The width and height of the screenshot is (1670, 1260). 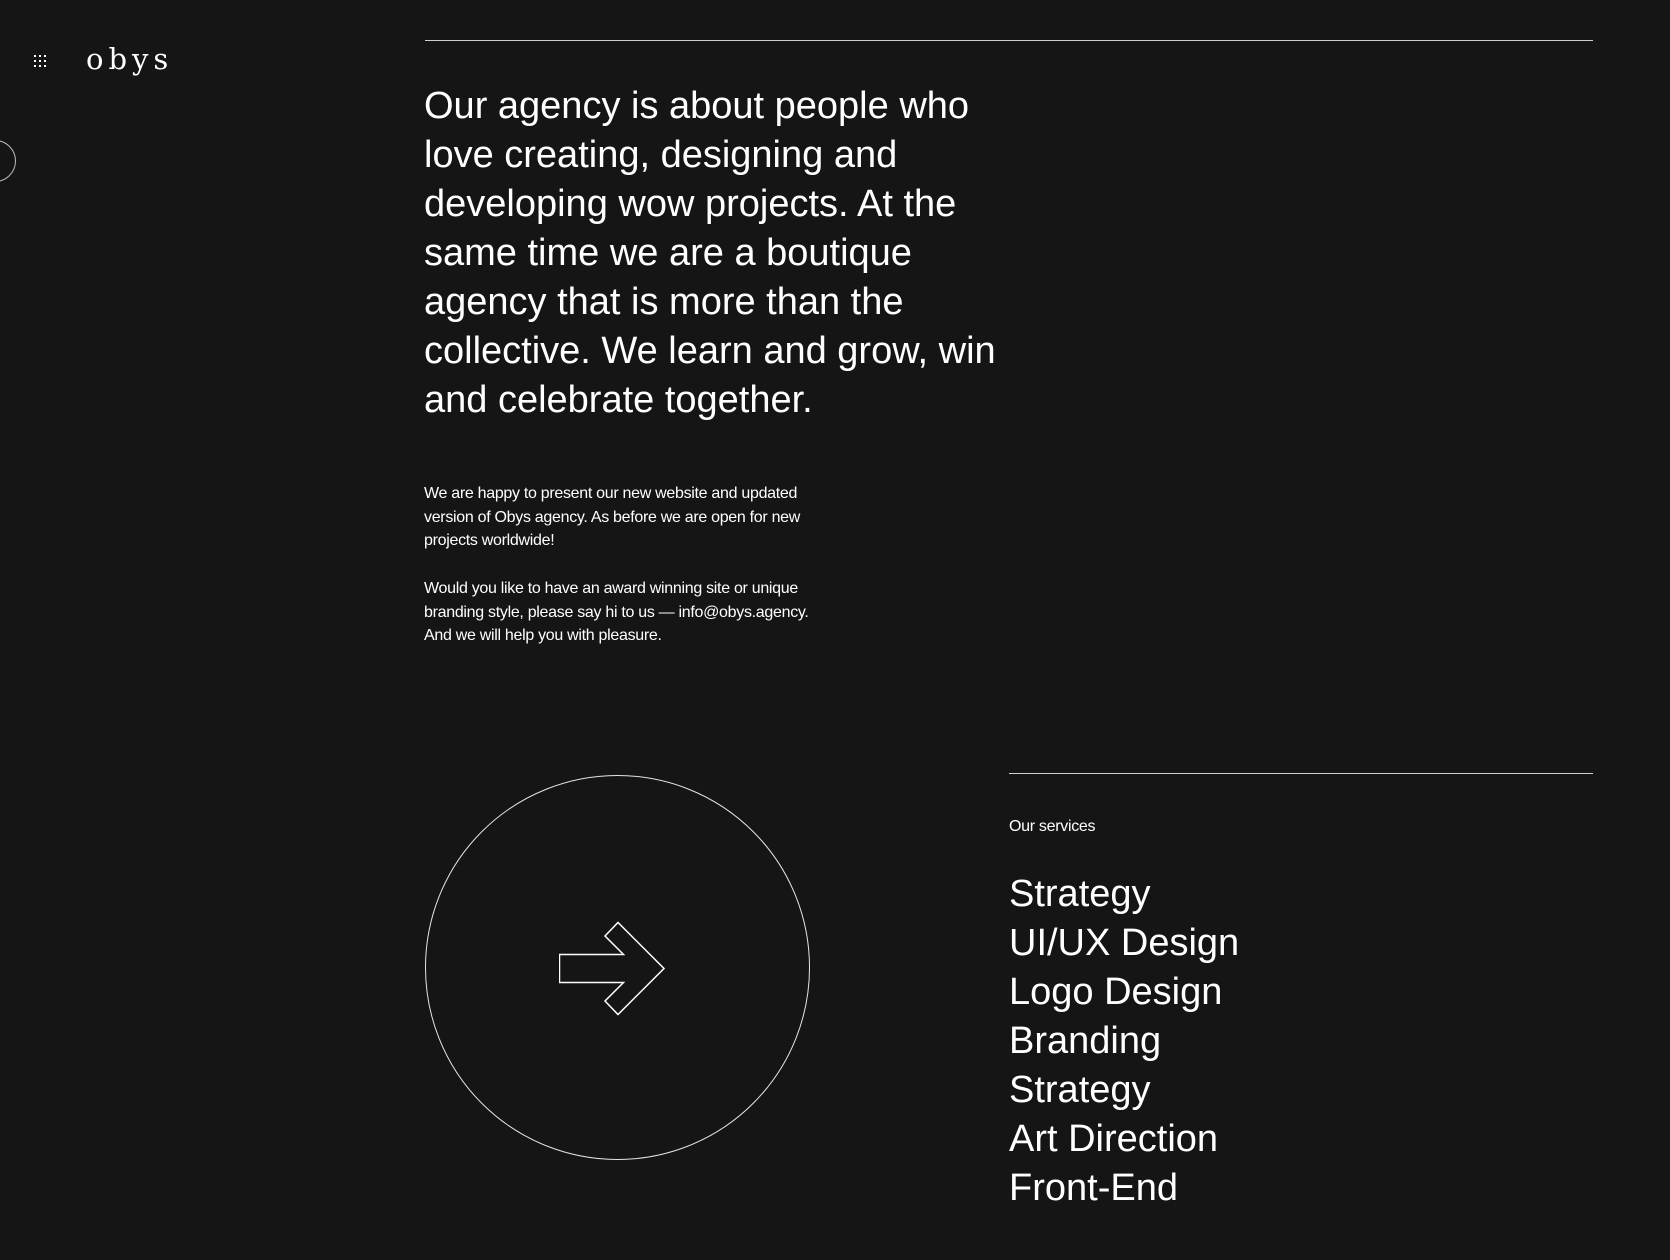 What do you see at coordinates (1124, 894) in the screenshot?
I see `service-item-strategy: Strategy` at bounding box center [1124, 894].